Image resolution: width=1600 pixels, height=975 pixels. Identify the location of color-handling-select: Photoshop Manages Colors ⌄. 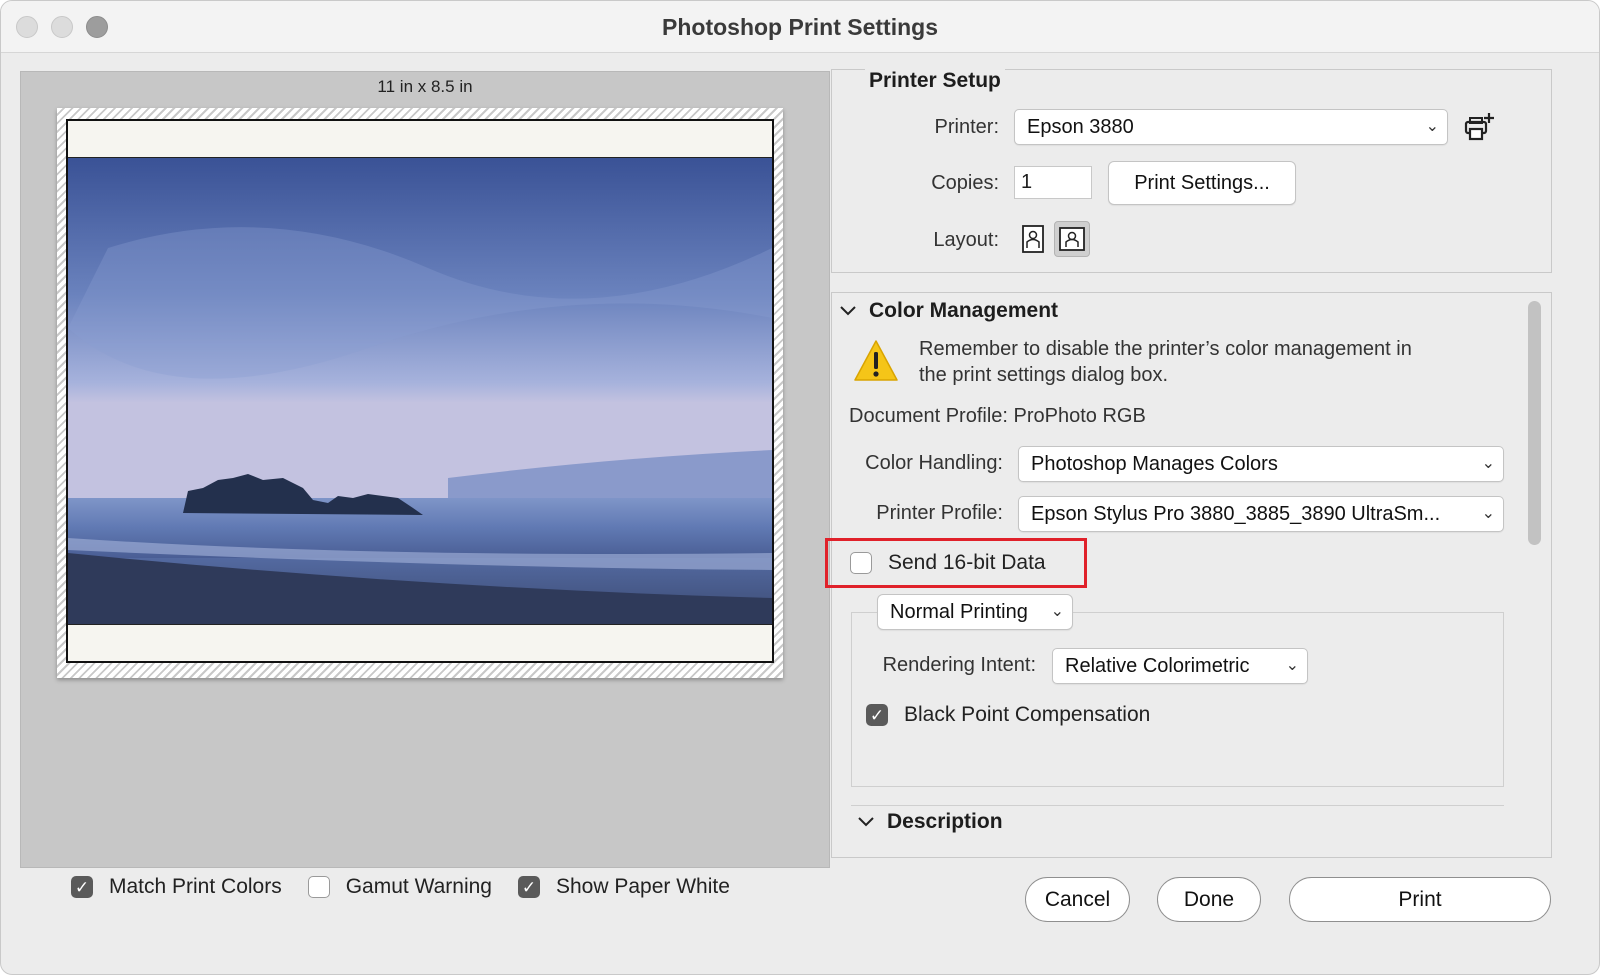
(1261, 464).